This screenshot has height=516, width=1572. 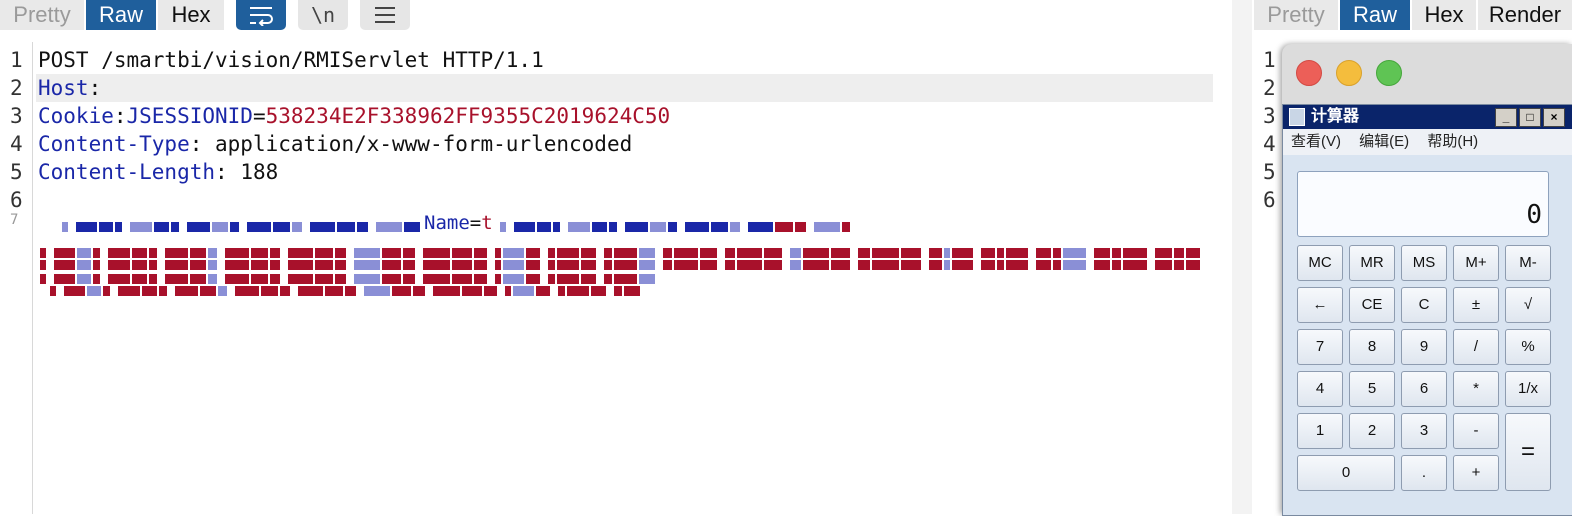 I want to click on response-tab-render: Render, so click(x=1525, y=15).